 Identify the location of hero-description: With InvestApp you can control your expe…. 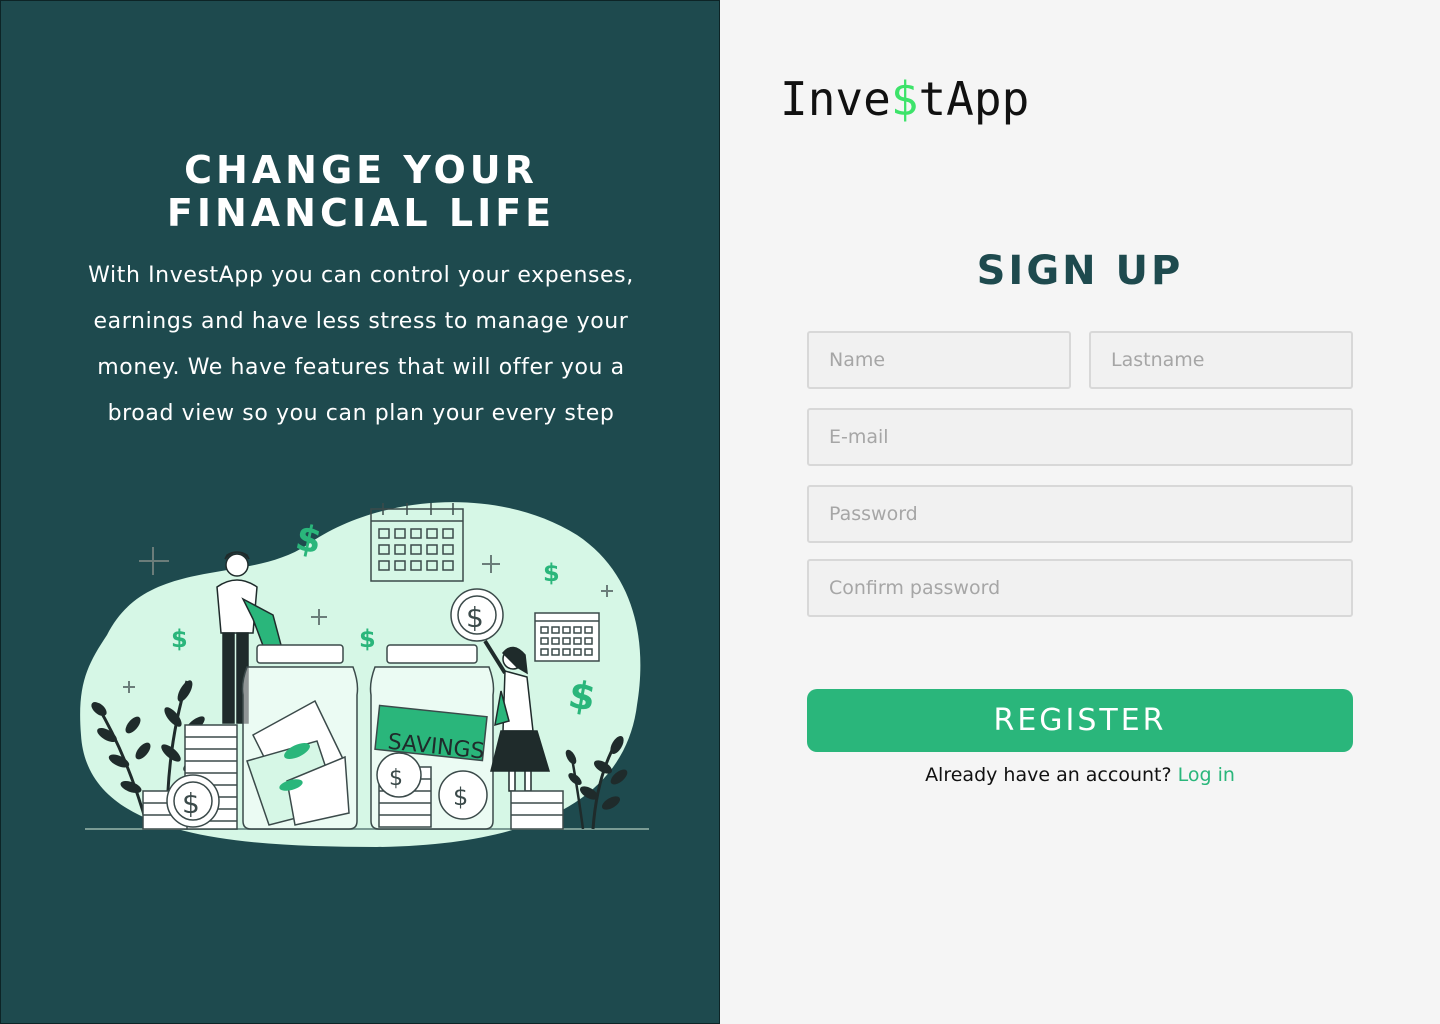
(361, 344).